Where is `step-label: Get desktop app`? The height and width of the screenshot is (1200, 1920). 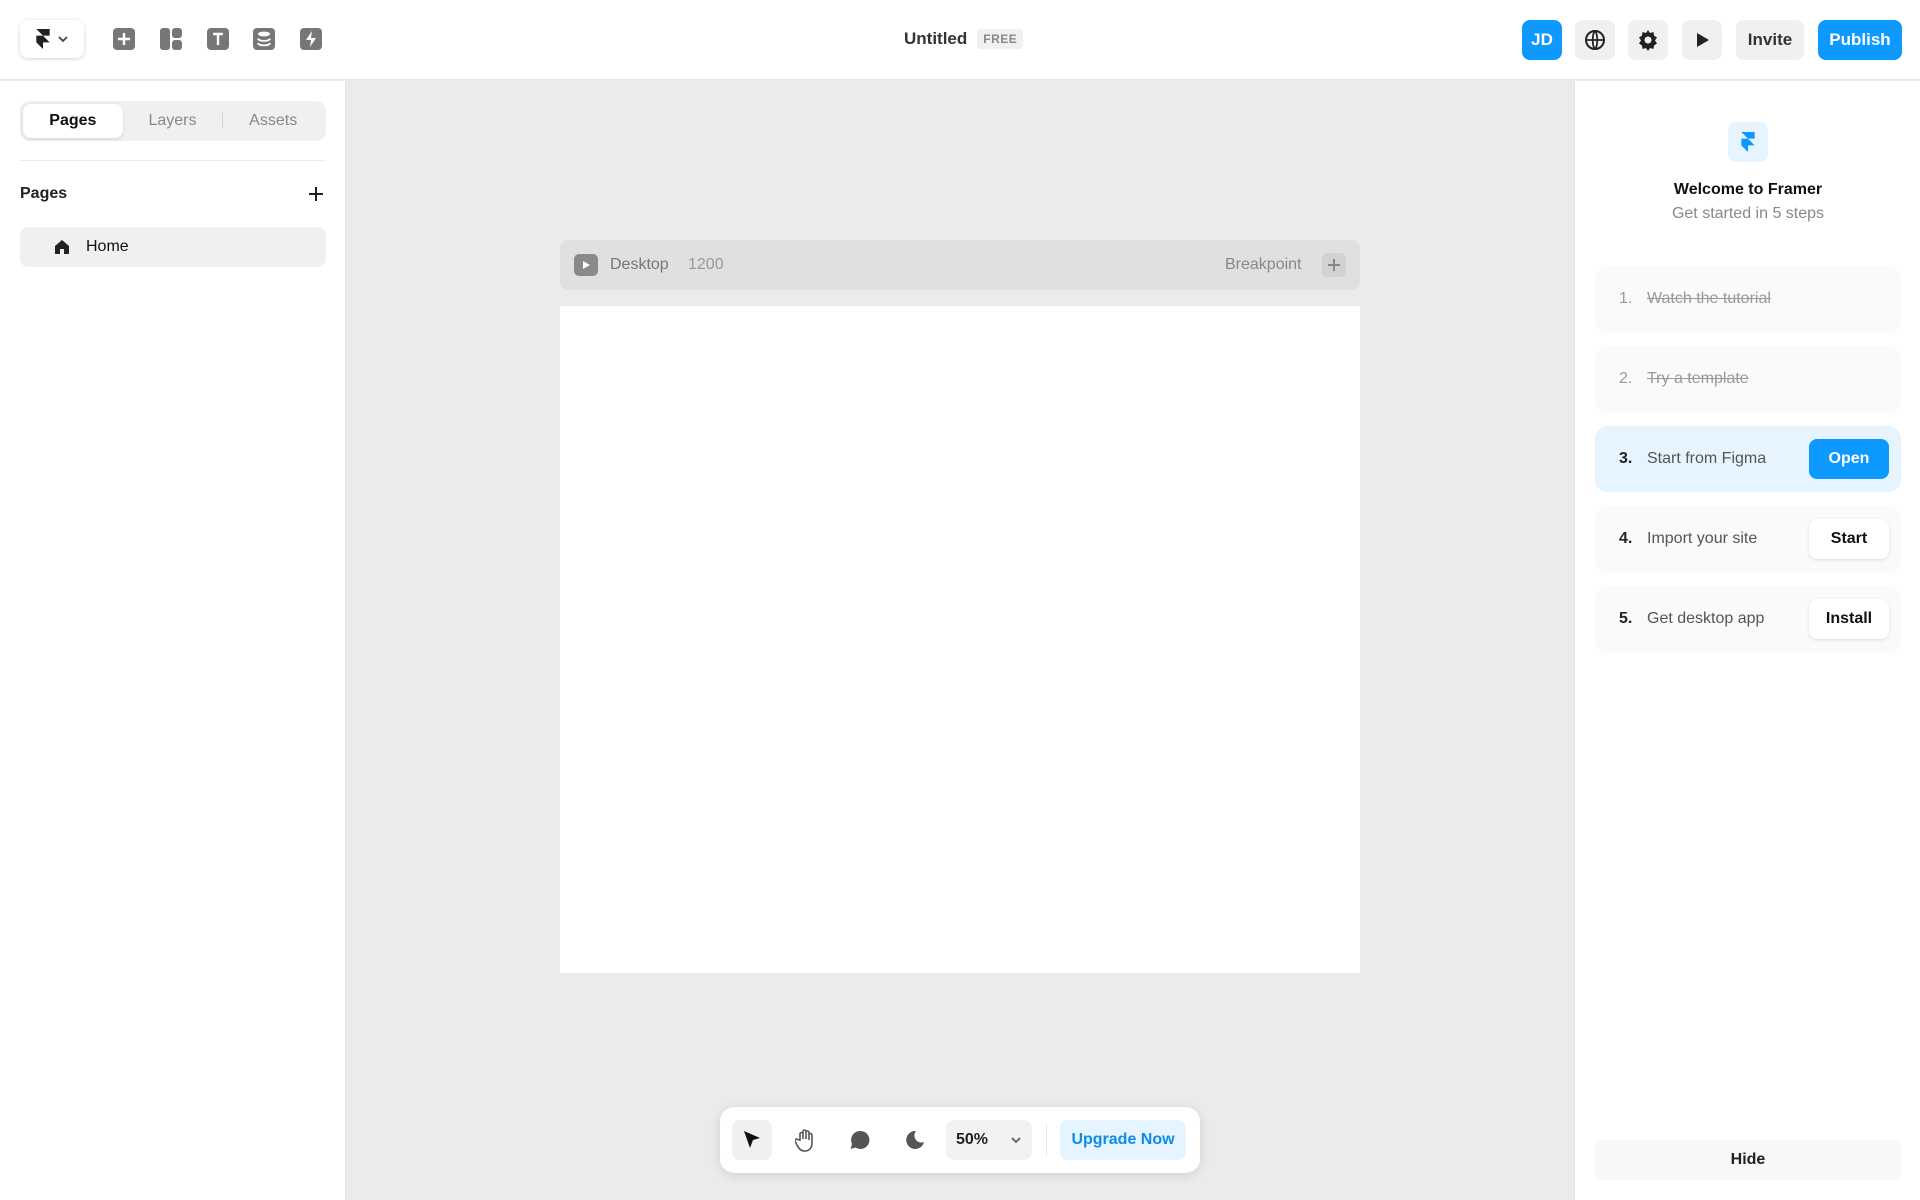
step-label: Get desktop app is located at coordinates (1706, 618).